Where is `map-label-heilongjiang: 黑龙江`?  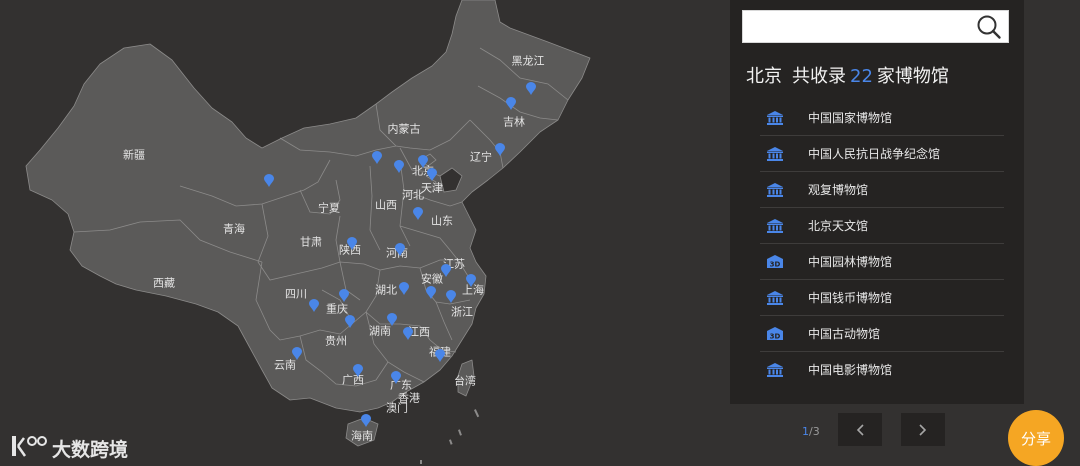
map-label-heilongjiang: 黑龙江 is located at coordinates (528, 61).